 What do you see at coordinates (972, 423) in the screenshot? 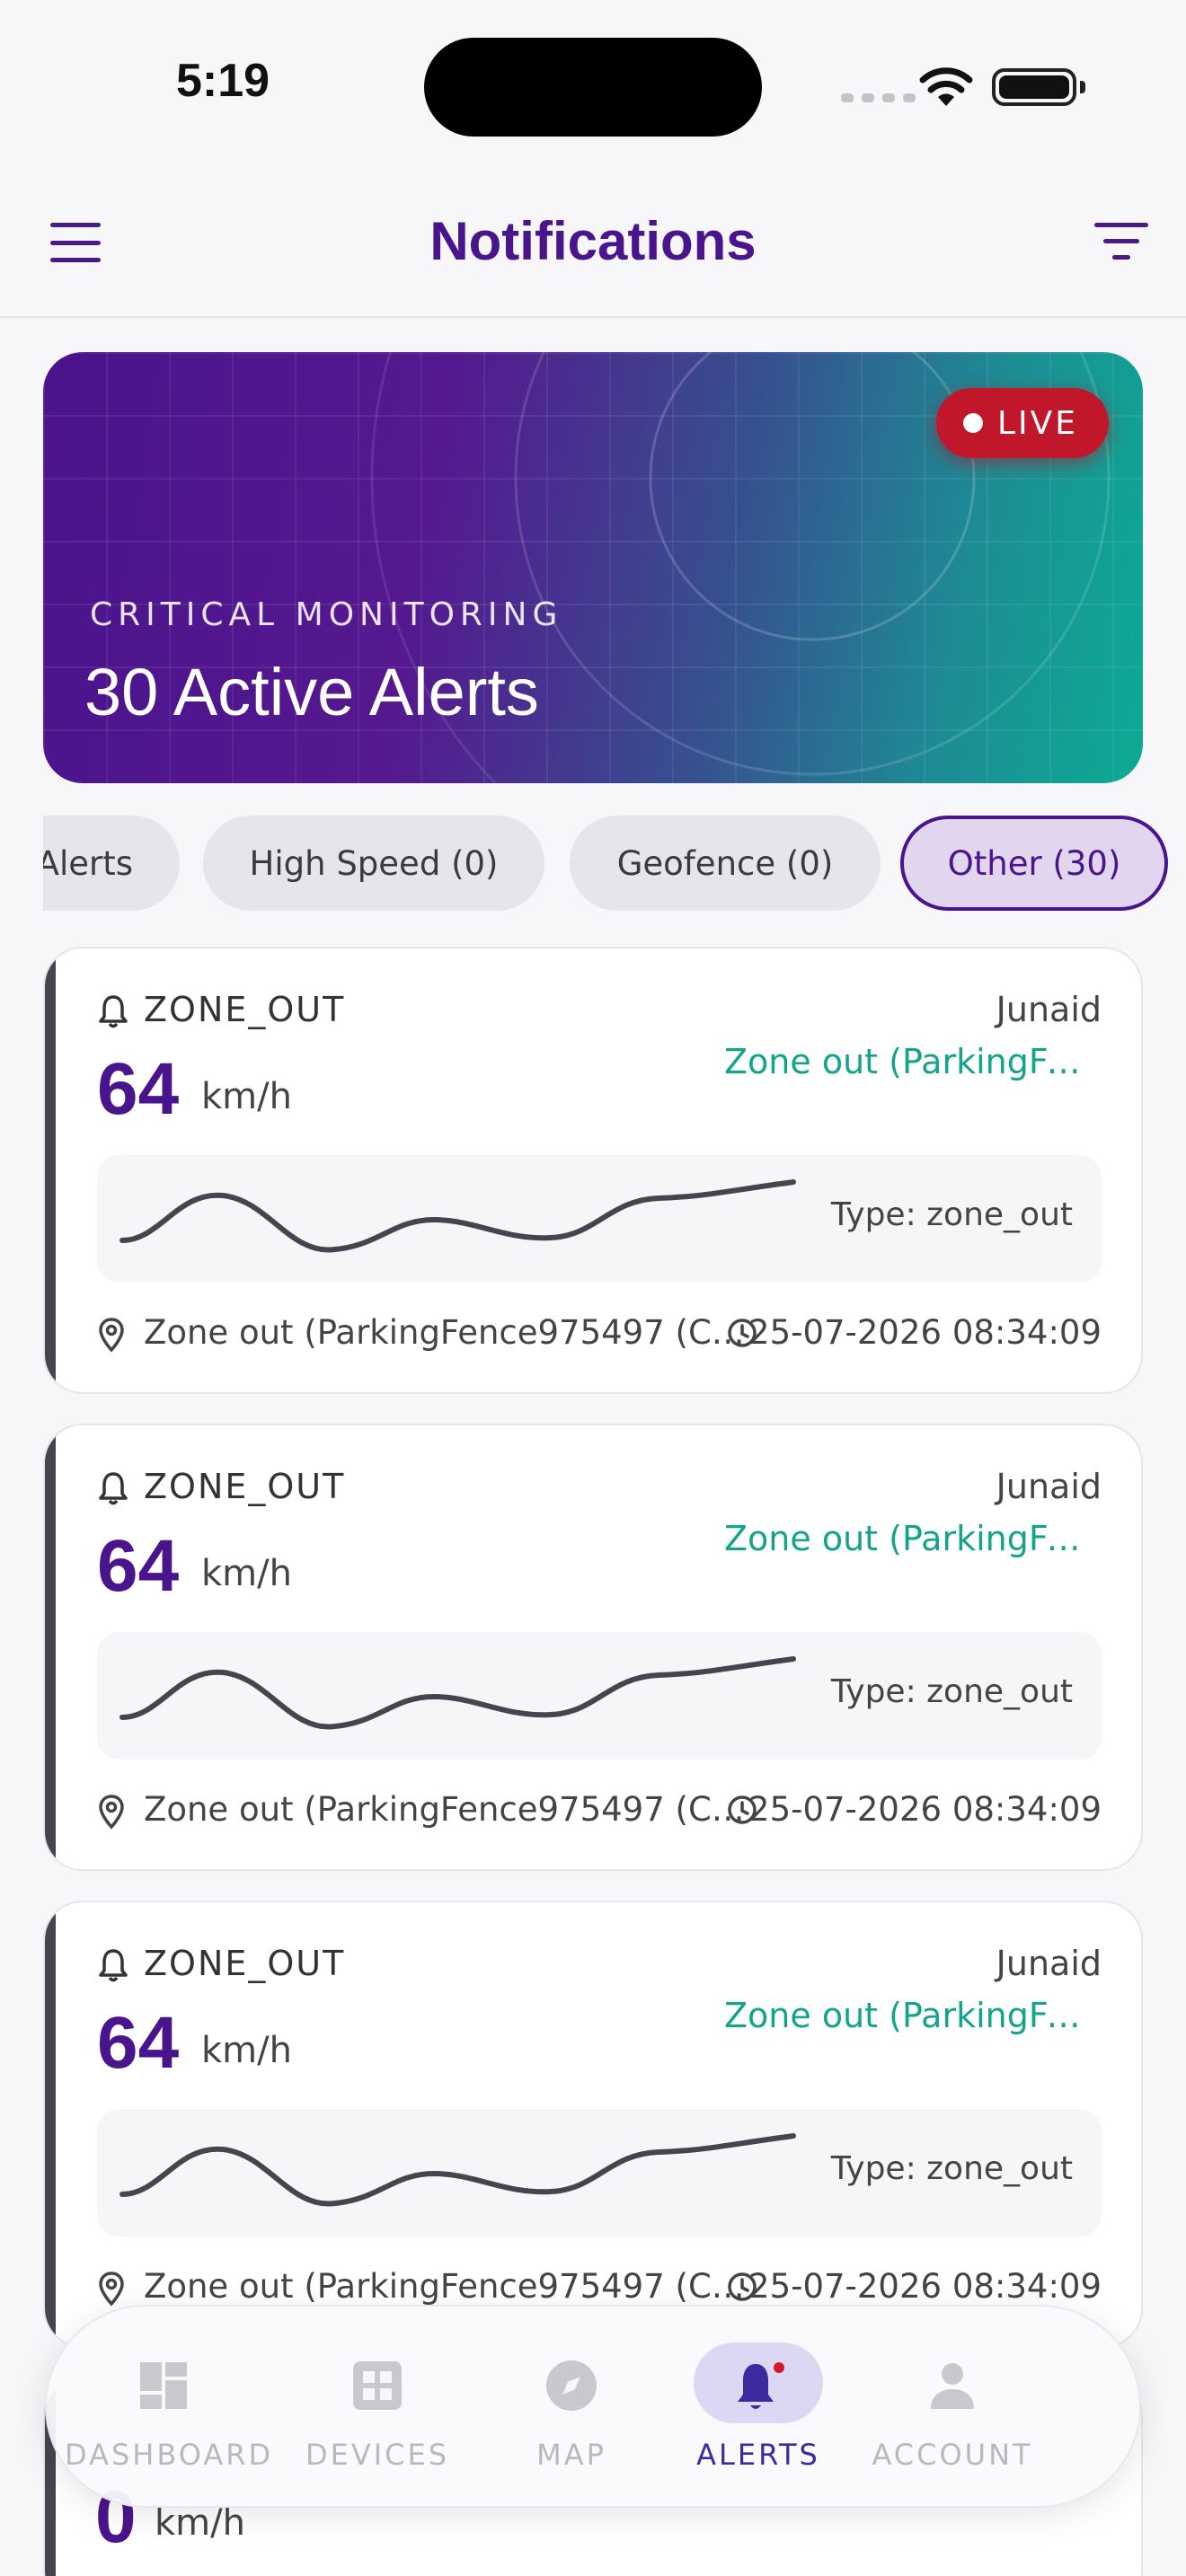
I see `live-dot-icon` at bounding box center [972, 423].